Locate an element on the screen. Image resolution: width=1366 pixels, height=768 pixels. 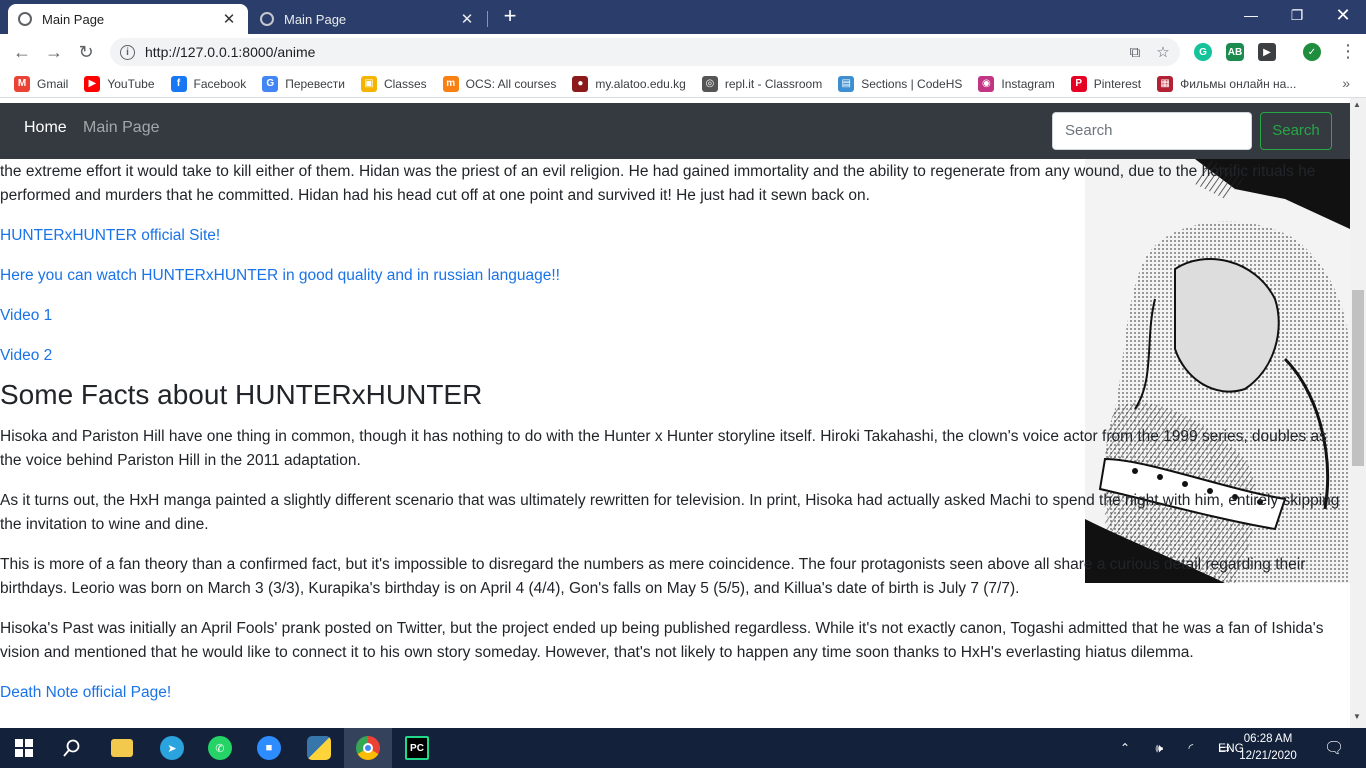
wifi-icon: ◜ is located at coordinates (1191, 748).